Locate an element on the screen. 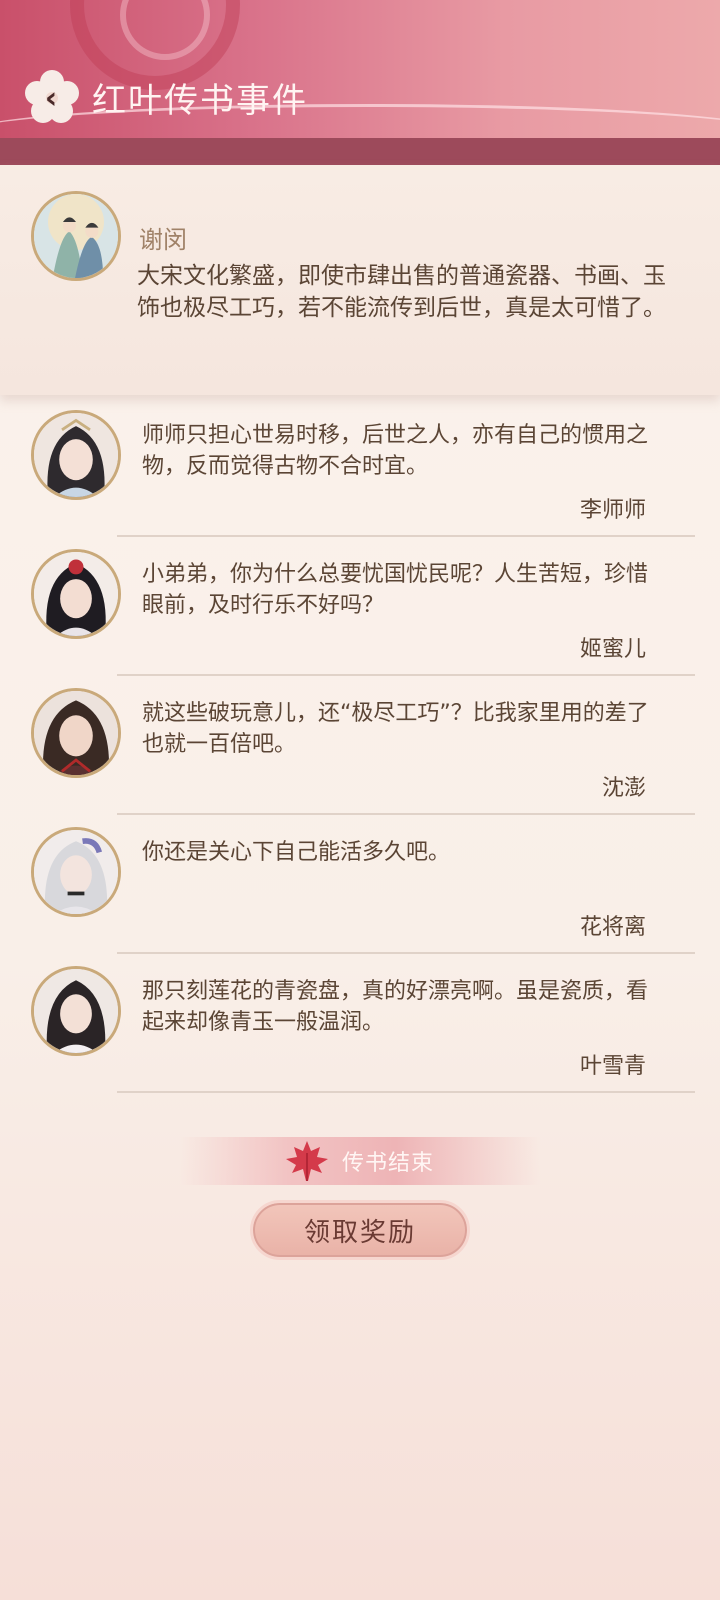 This screenshot has width=720, height=1600. comment-text: 小弟弟，你为什么总要忧国忧民呢？人生苦短，珍惜眼前，及时行乐不好吗？ is located at coordinates (395, 590).